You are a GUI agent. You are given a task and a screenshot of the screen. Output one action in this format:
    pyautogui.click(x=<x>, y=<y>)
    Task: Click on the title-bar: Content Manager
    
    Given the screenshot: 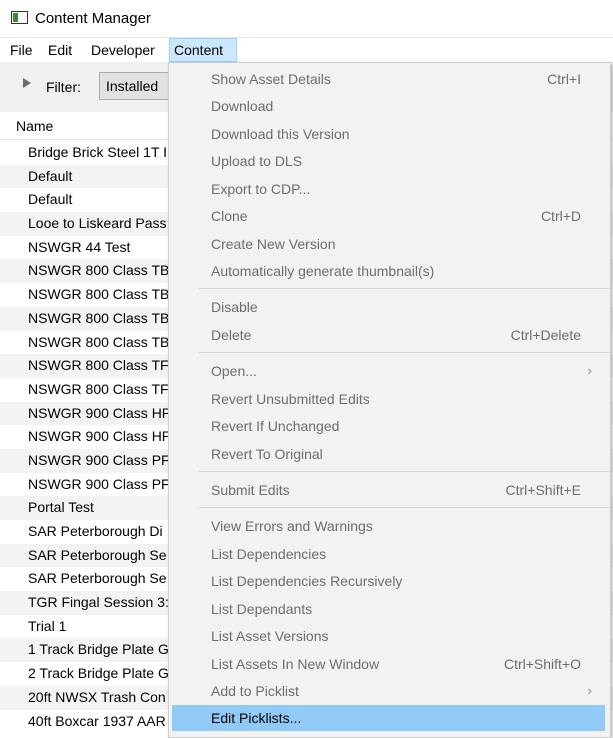 What is the action you would take?
    pyautogui.click(x=306, y=19)
    